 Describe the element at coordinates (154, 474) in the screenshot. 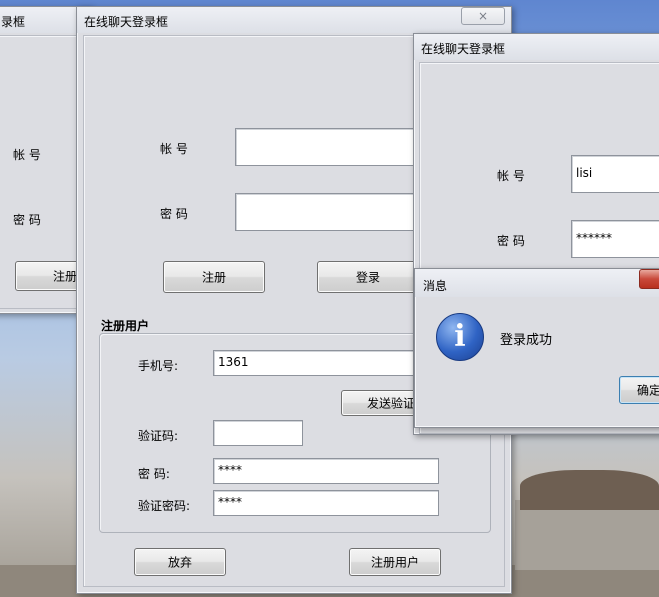

I see `password-label: 密 码:` at that location.